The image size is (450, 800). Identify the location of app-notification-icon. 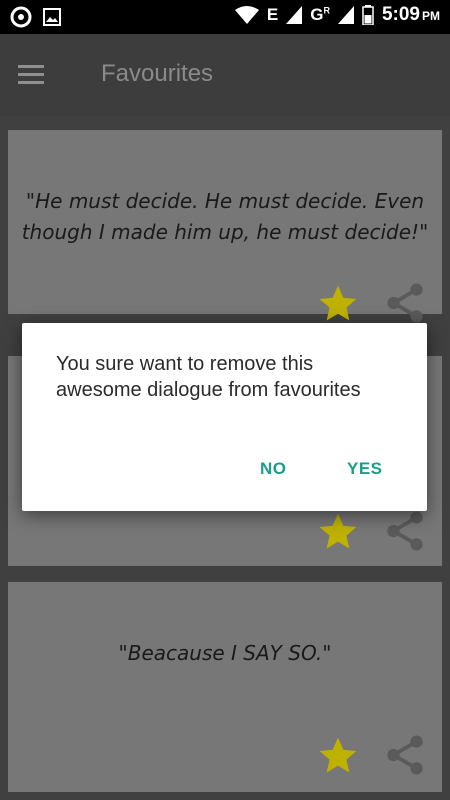
(21, 17).